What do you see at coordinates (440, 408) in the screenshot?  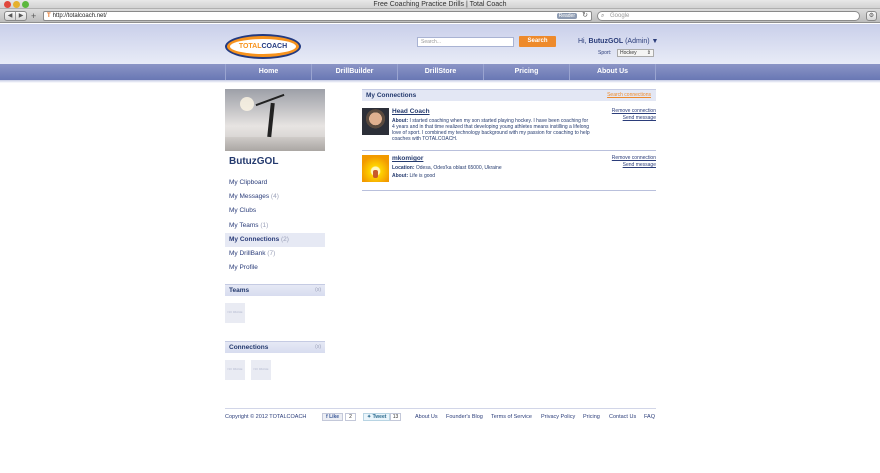 I see `footer-divider` at bounding box center [440, 408].